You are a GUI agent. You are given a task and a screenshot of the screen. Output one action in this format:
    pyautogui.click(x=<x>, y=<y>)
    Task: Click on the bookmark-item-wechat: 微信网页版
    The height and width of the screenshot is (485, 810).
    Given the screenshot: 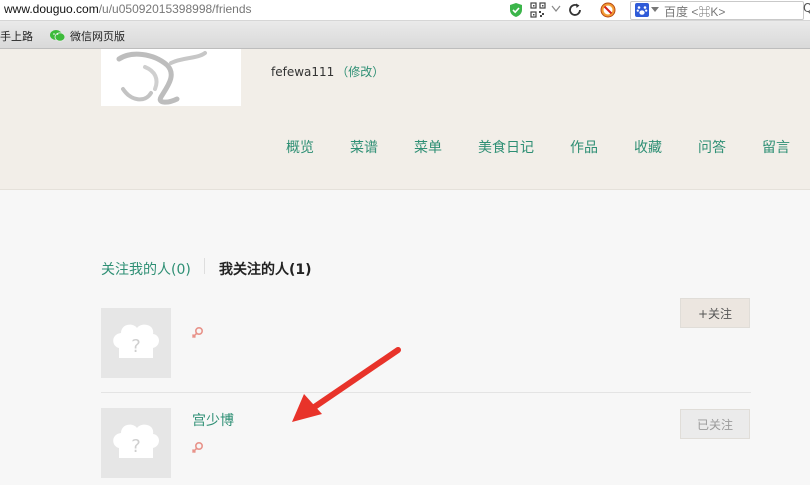 What is the action you would take?
    pyautogui.click(x=87, y=36)
    